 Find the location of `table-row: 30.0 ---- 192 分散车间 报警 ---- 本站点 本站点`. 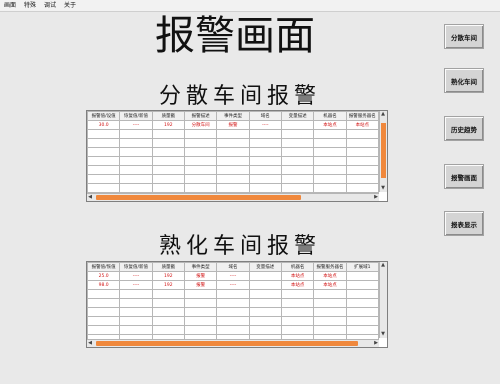

table-row: 30.0 ---- 192 分散车间 报警 ---- 本站点 本站点 is located at coordinates (233, 125).